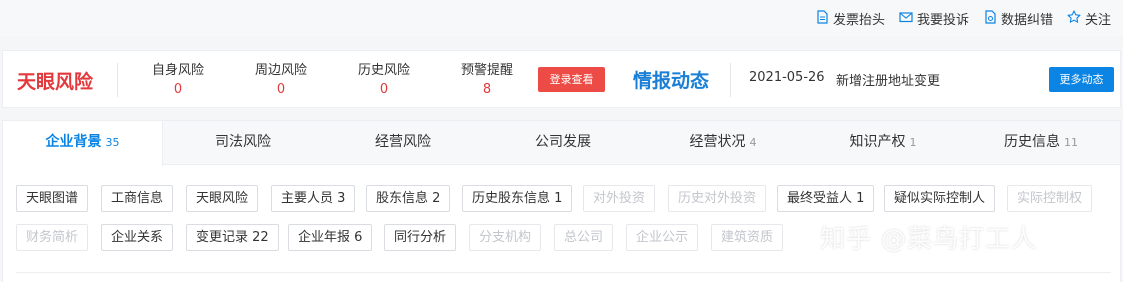 This screenshot has height=282, width=1123. I want to click on chip-peer-analysis: 同行分析, so click(420, 237).